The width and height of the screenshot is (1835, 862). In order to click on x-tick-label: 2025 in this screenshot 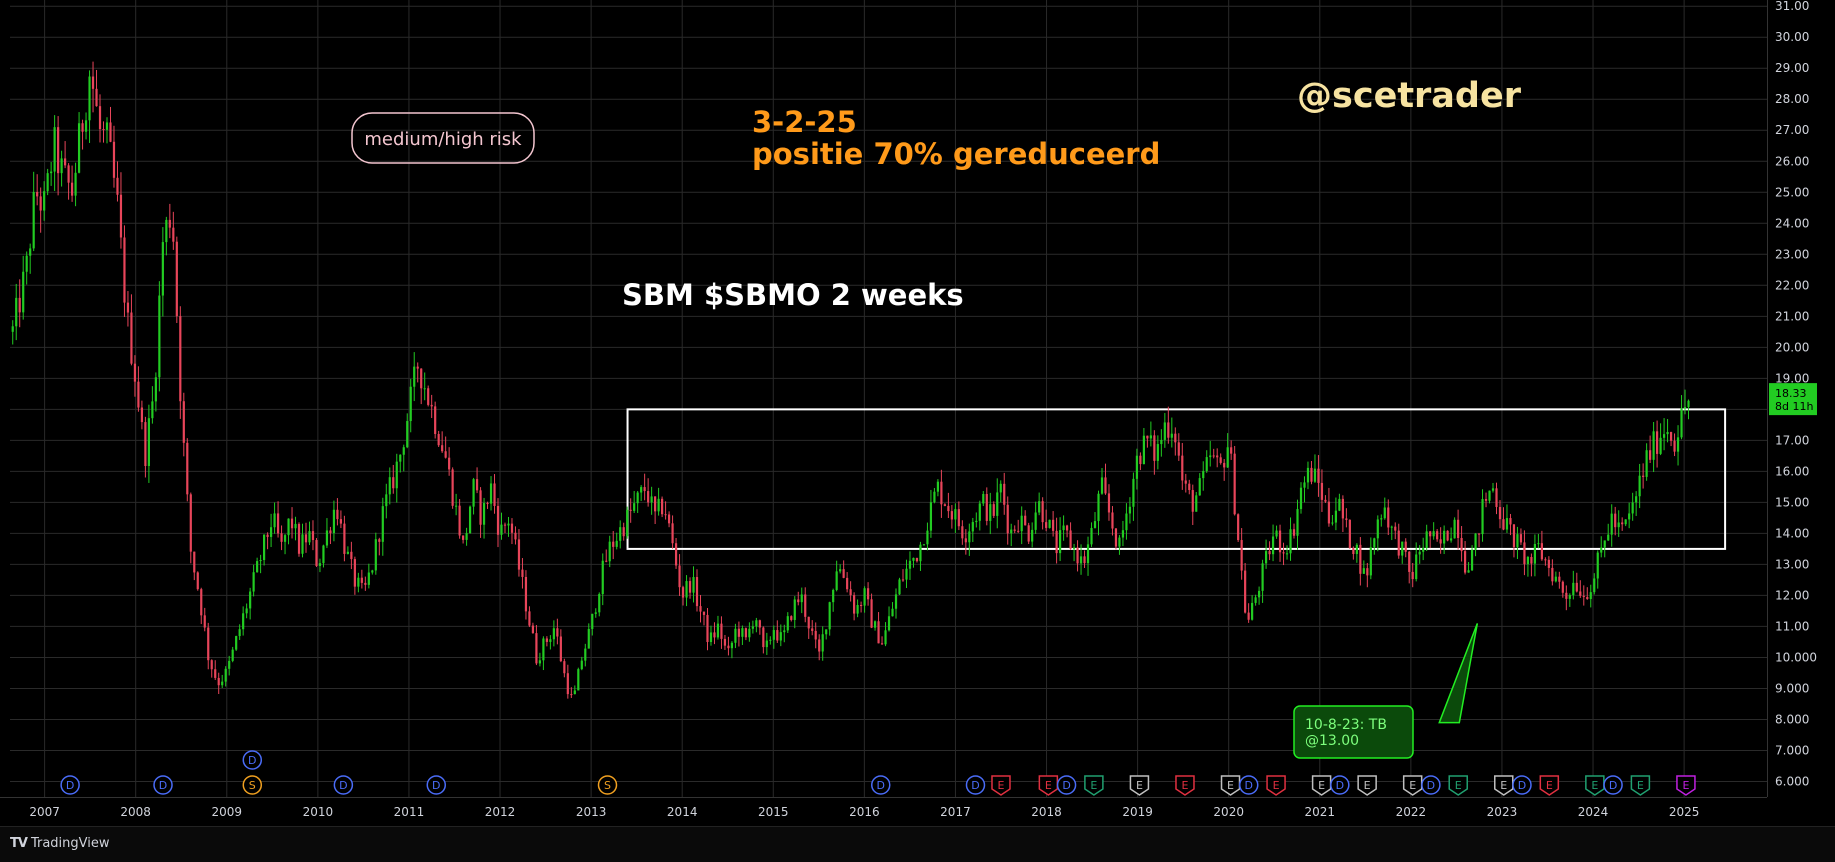, I will do `click(1684, 812)`.